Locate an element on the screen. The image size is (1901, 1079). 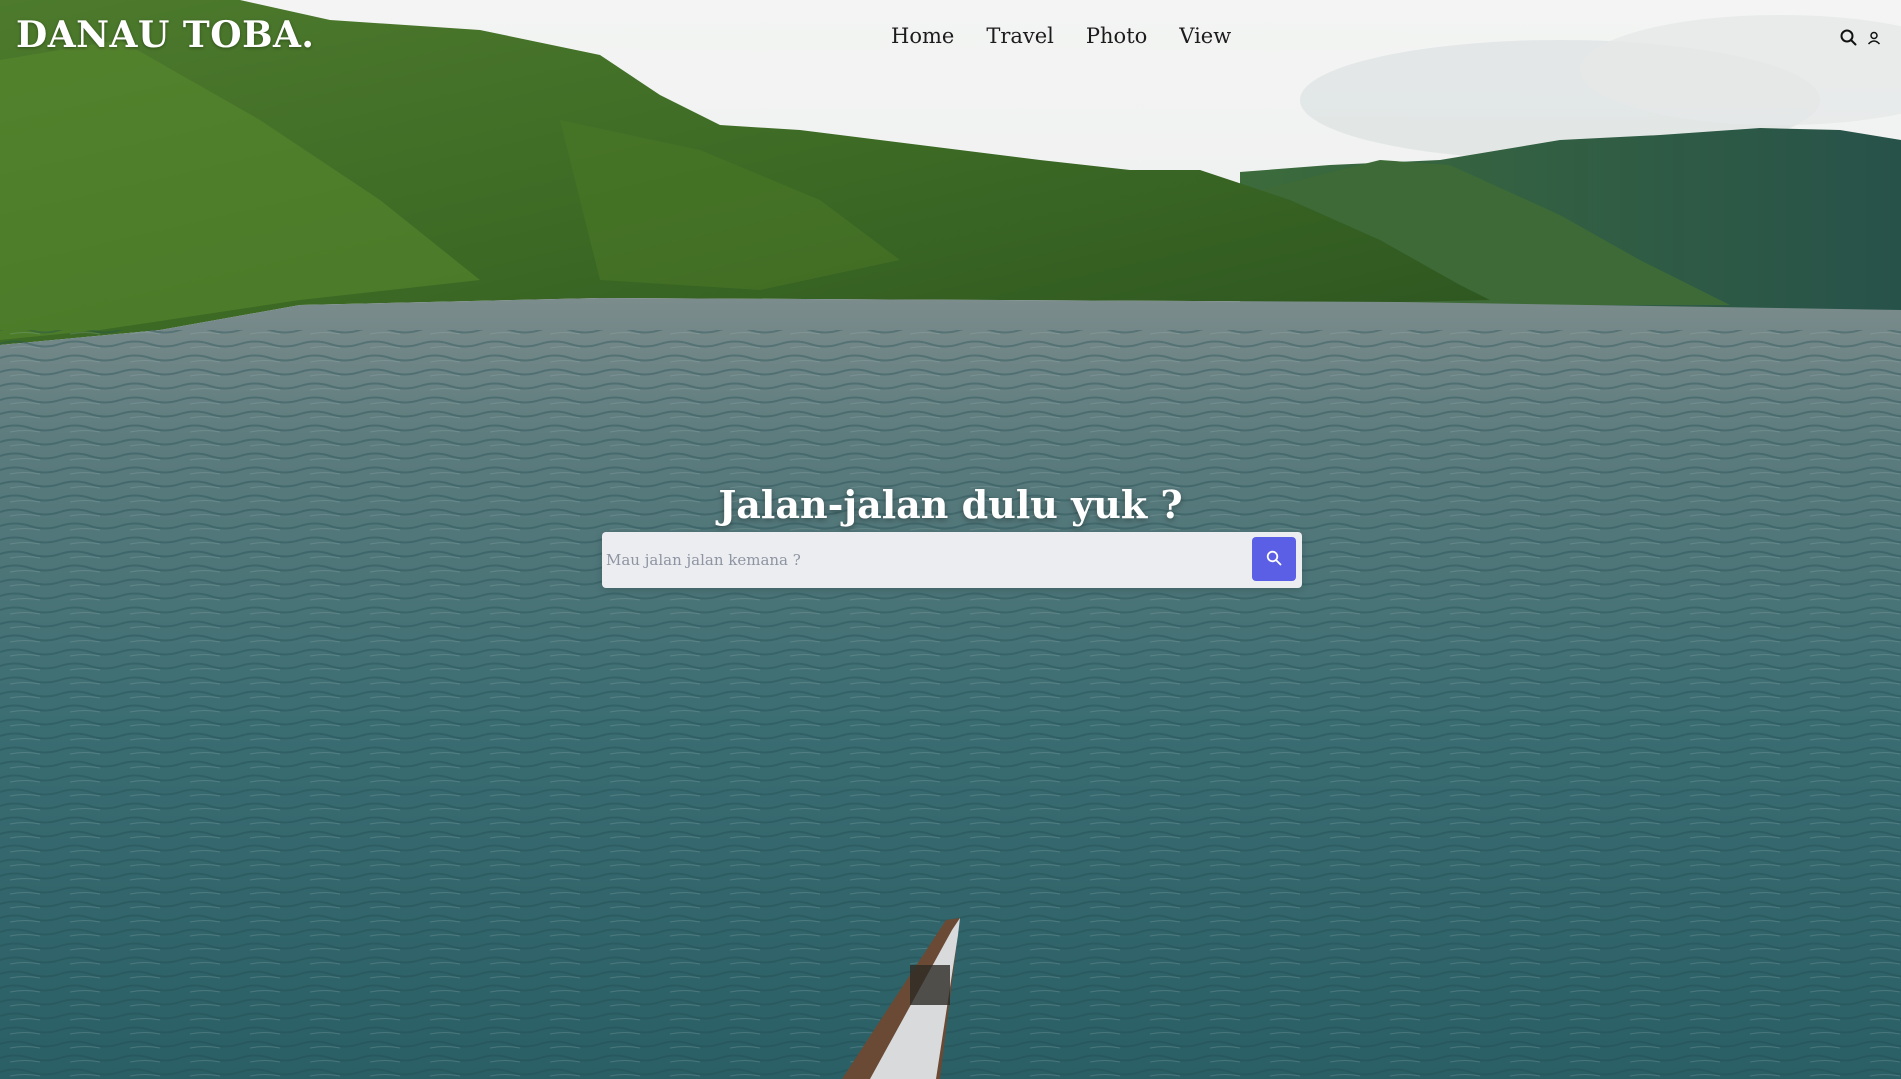
nav-link-photo: Photo is located at coordinates (1116, 36).